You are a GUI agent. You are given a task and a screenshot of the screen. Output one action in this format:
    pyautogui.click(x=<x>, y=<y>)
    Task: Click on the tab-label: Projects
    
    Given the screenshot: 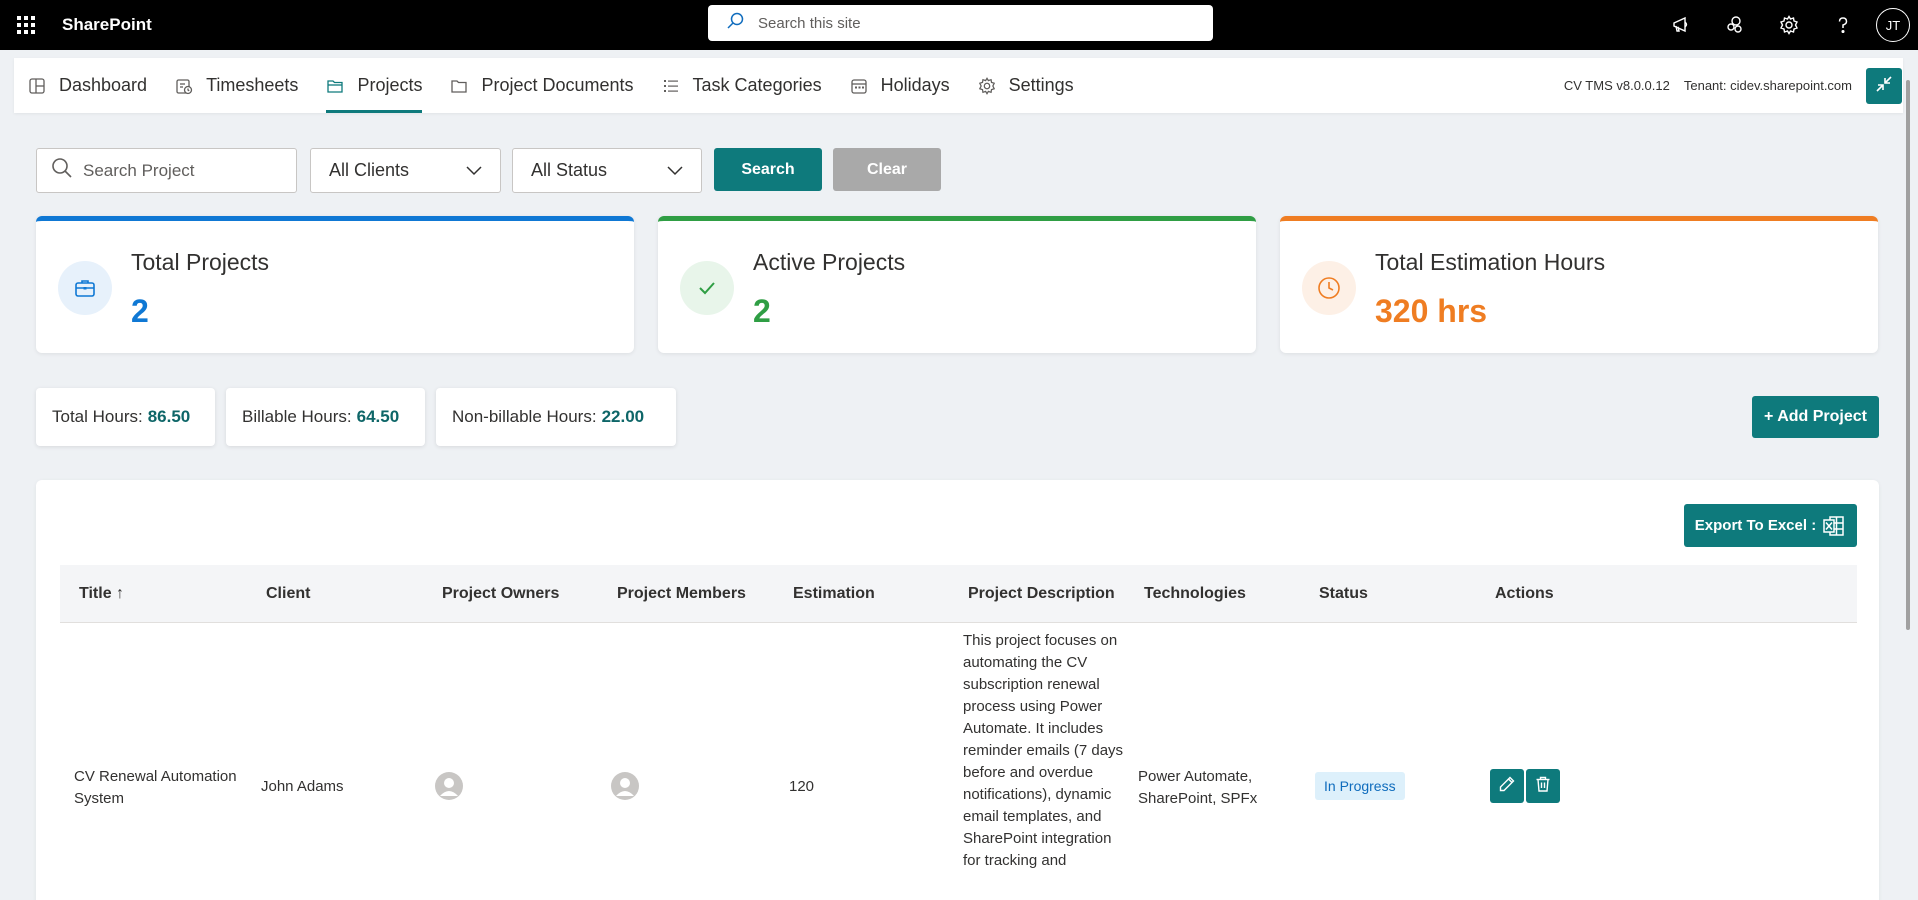 What is the action you would take?
    pyautogui.click(x=390, y=85)
    